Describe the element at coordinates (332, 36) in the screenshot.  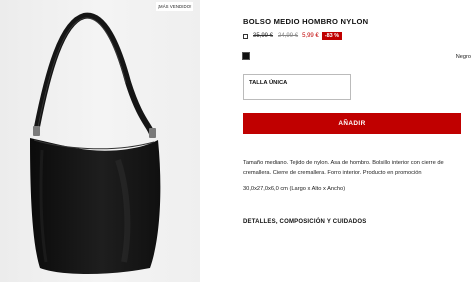
I see `discount-badge: -83 %` at that location.